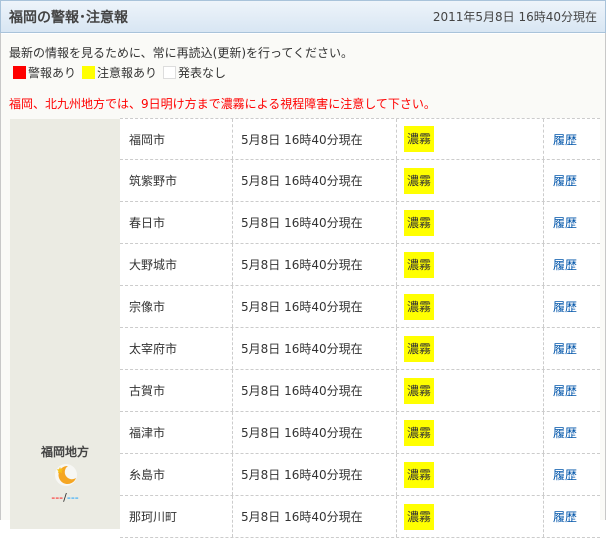 The height and width of the screenshot is (538, 606). I want to click on table-row: 福岡市 5月8日 16時40分現在 濃霧 履歴, so click(360, 139).